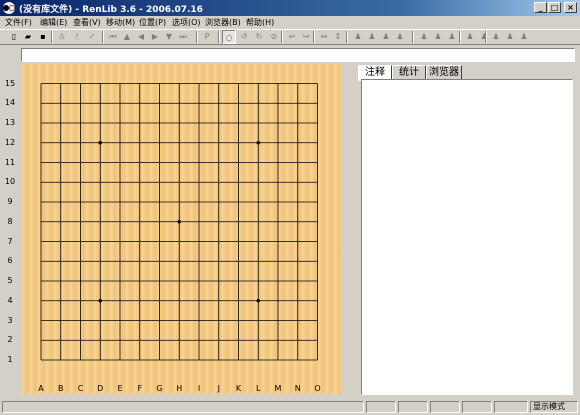 The height and width of the screenshot is (415, 580). Describe the element at coordinates (223, 22) in the screenshot. I see `menu-browser: 浏览器(B)` at that location.